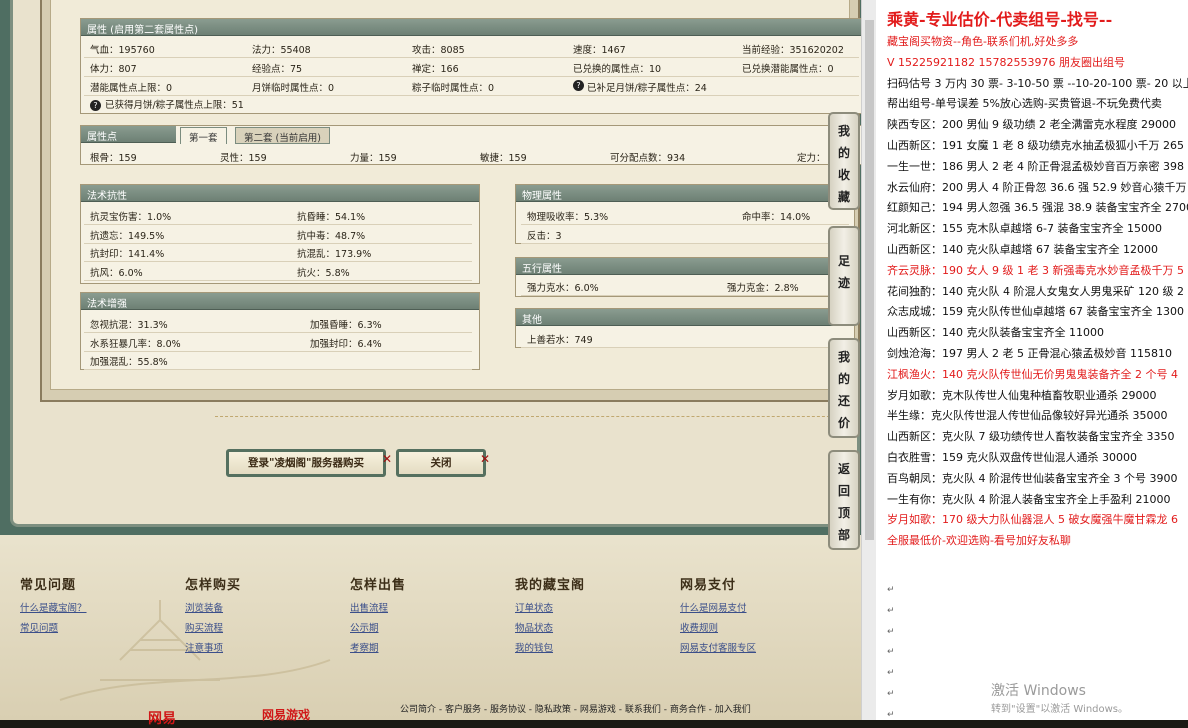 Image resolution: width=1188 pixels, height=728 pixels. Describe the element at coordinates (1035, 145) in the screenshot. I see `note-line: 山西新区：191 女魔 1 老 8 级功绩克水抽孟极狐小千万 265` at that location.